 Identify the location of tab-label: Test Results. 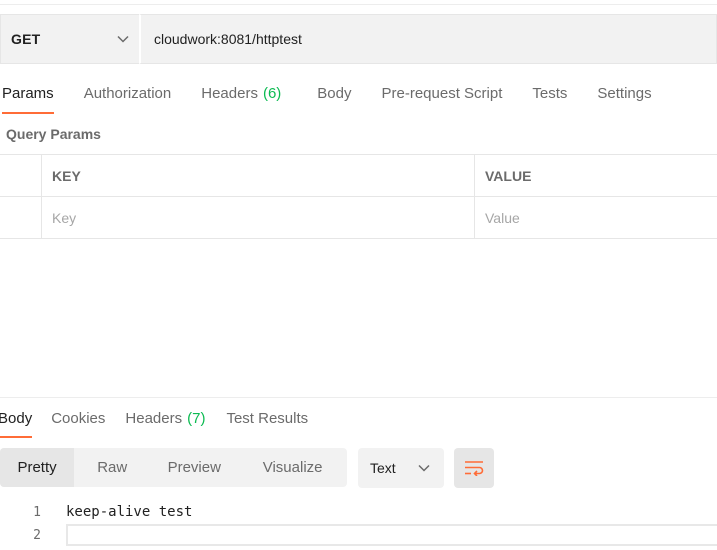
(267, 418).